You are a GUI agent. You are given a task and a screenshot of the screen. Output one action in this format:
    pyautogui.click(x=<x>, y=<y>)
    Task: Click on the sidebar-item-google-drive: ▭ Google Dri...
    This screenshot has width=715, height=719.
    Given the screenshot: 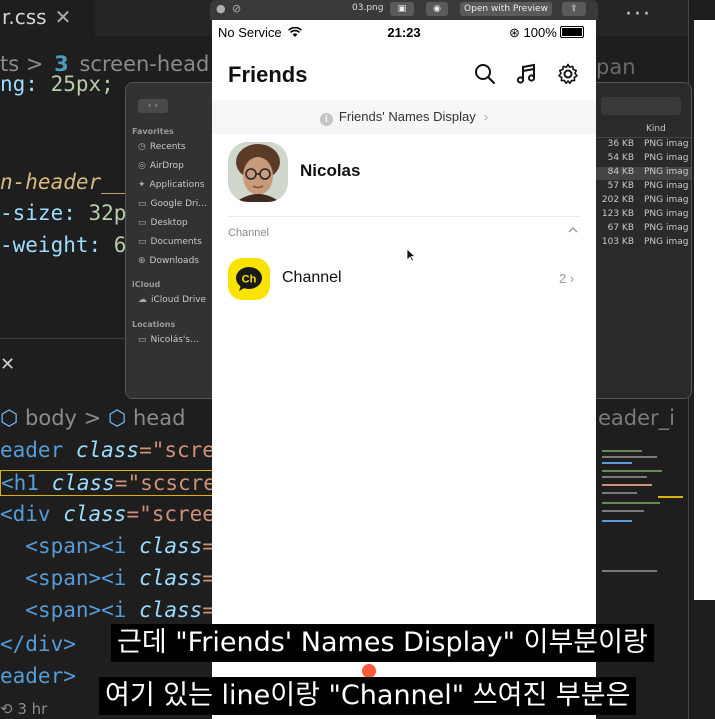 What is the action you would take?
    pyautogui.click(x=172, y=204)
    